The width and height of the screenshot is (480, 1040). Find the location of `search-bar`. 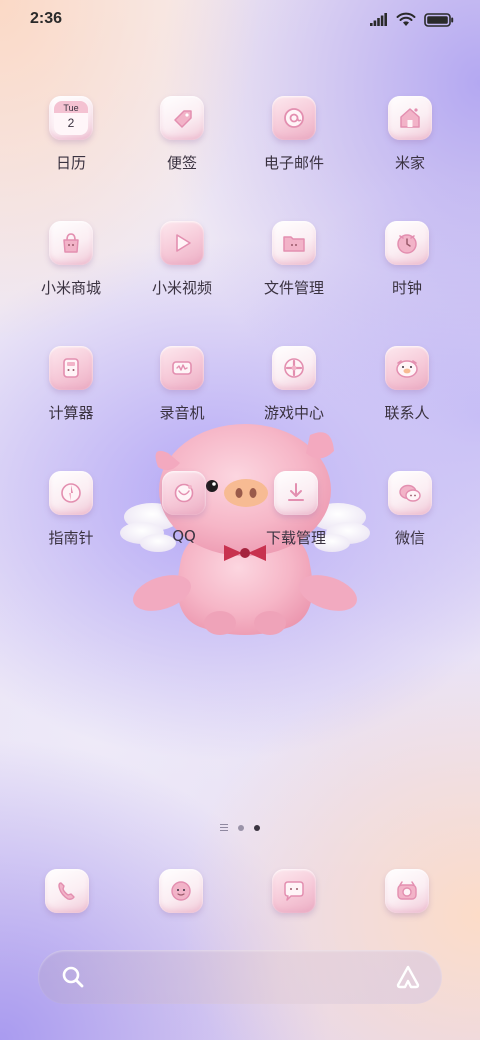

search-bar is located at coordinates (240, 977).